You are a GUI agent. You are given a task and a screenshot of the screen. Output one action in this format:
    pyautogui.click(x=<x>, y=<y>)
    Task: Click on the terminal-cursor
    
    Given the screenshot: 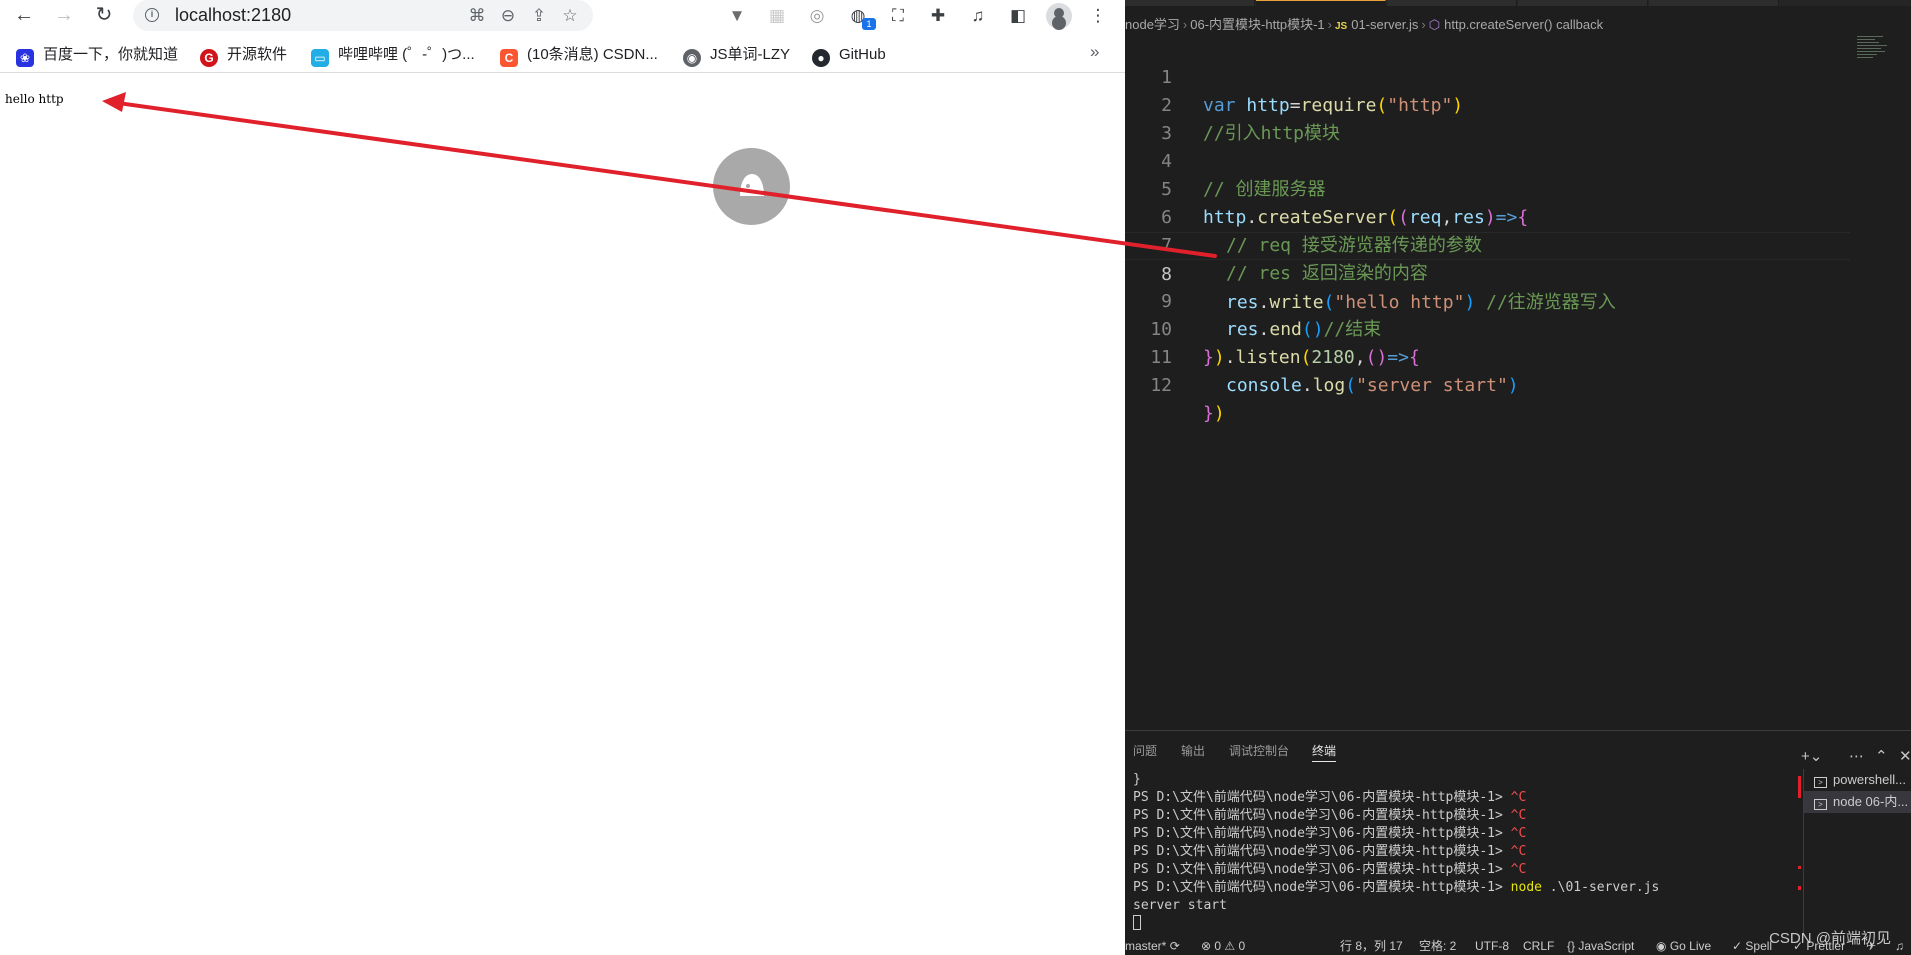 What is the action you would take?
    pyautogui.click(x=1137, y=922)
    